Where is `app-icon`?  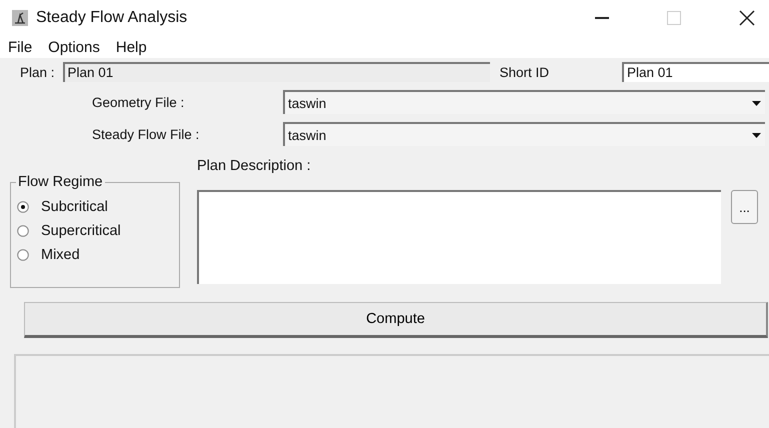
app-icon is located at coordinates (20, 18).